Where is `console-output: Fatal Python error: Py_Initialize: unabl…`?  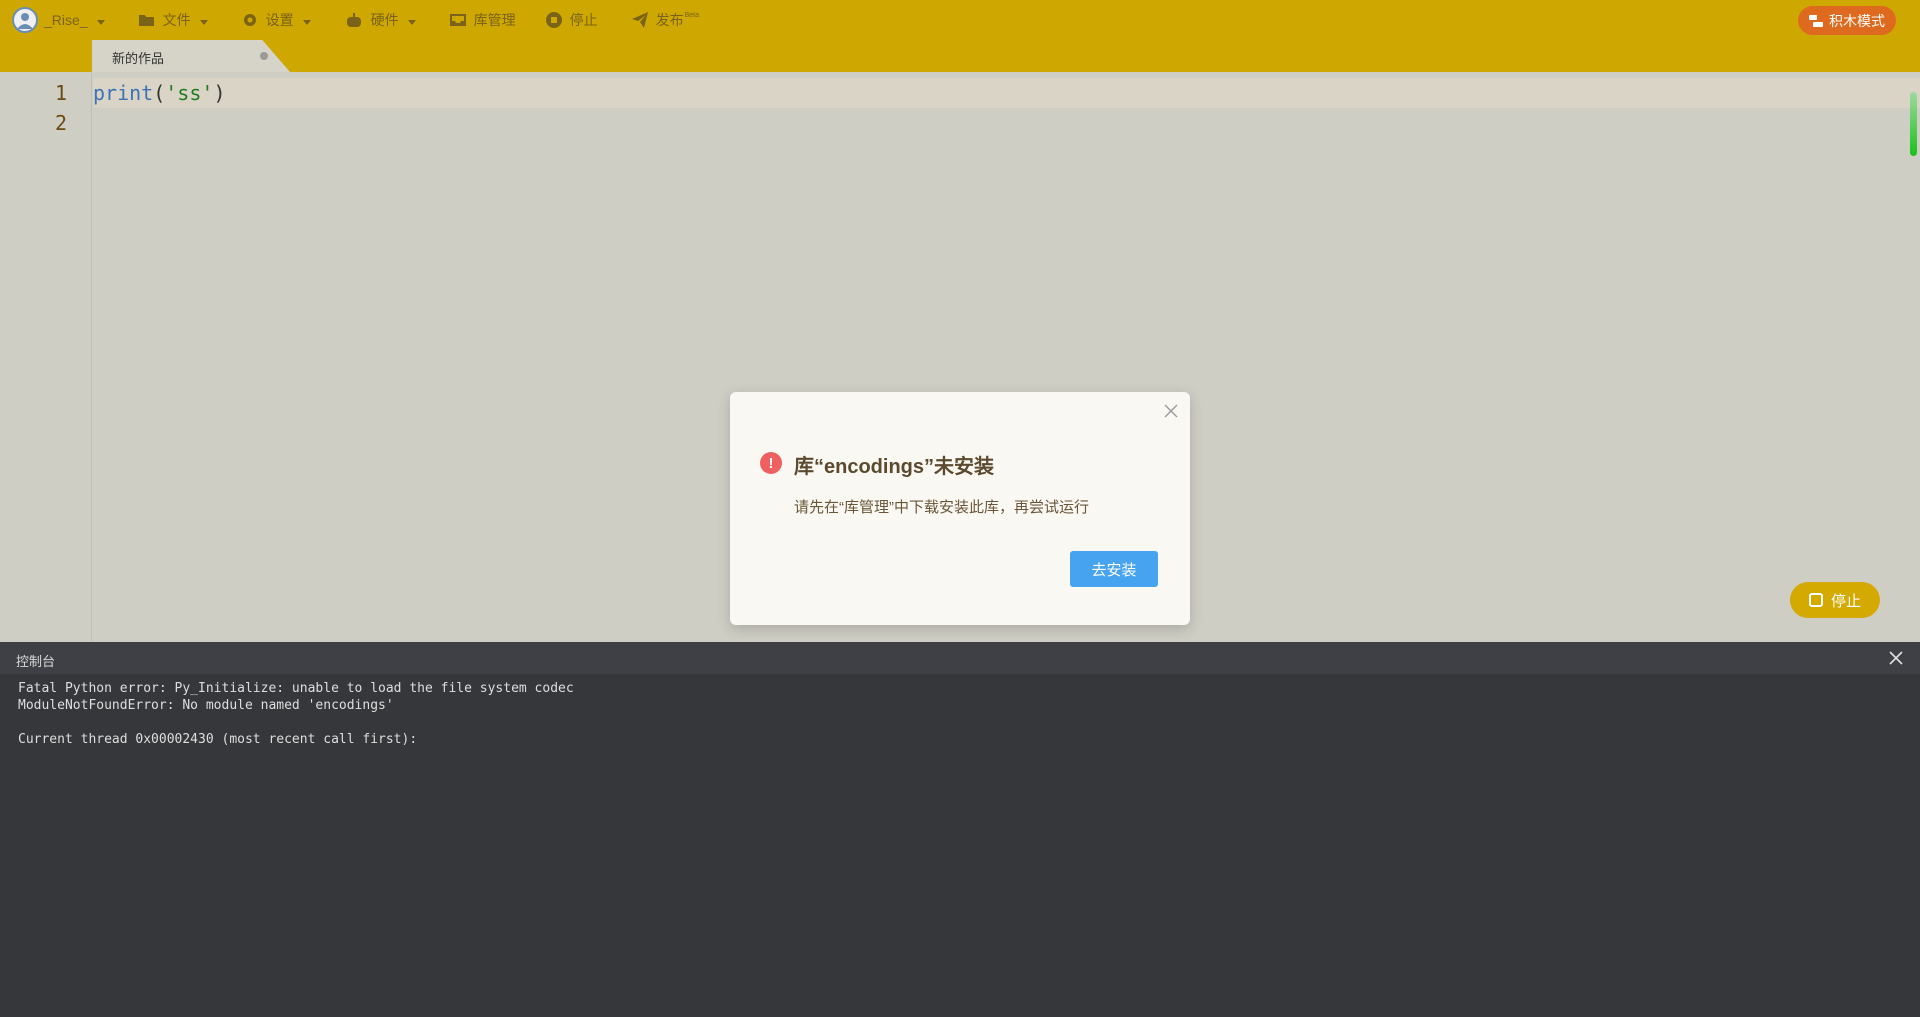 console-output: Fatal Python error: Py_Initialize: unabl… is located at coordinates (296, 714).